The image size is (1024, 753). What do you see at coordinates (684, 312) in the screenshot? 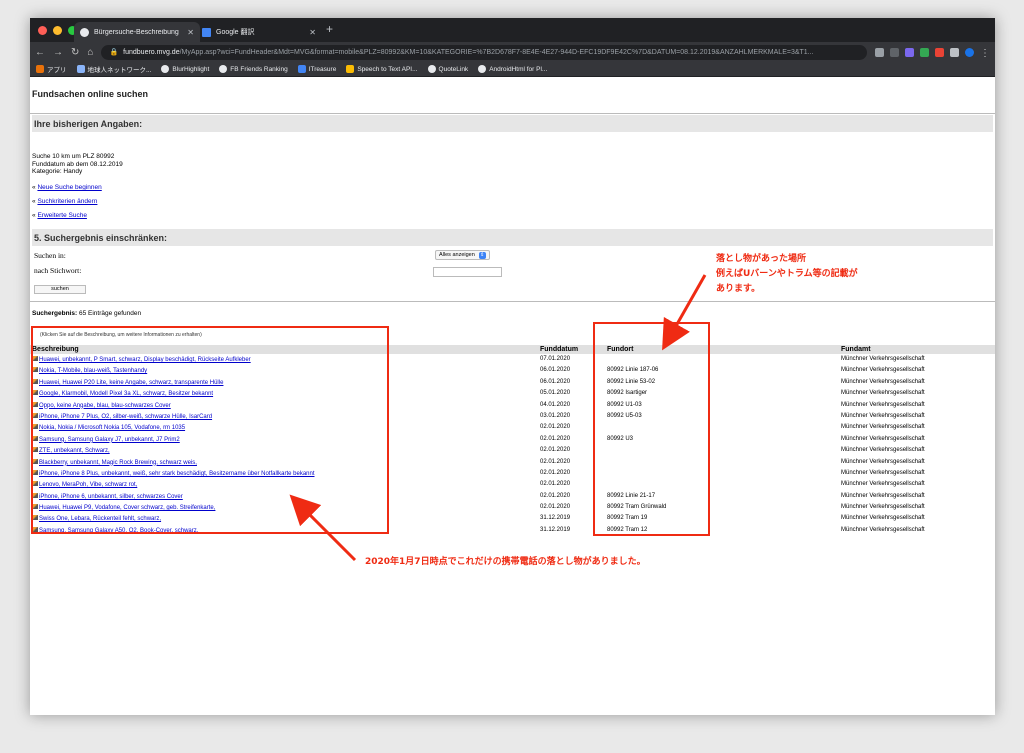
I see `arrow-to-fundort` at bounding box center [684, 312].